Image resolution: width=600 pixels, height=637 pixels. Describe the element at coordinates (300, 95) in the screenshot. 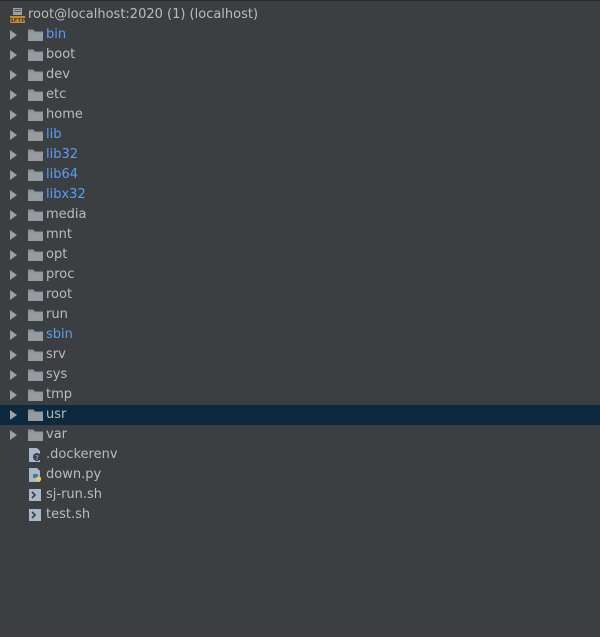

I see `tree-item: etc` at that location.